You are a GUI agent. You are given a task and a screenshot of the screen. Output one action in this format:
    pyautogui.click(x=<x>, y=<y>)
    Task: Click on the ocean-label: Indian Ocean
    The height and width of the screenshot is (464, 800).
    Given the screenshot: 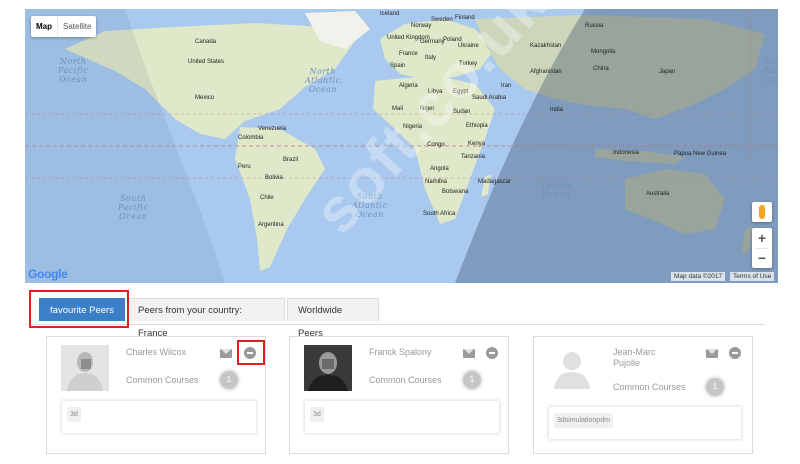 What is the action you would take?
    pyautogui.click(x=556, y=190)
    